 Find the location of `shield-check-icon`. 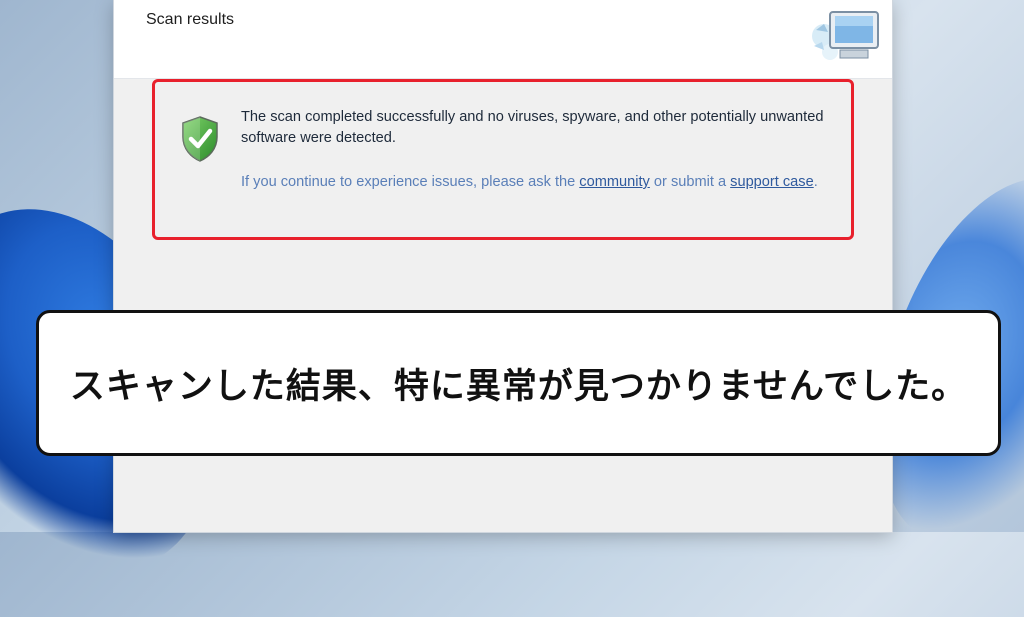

shield-check-icon is located at coordinates (200, 139).